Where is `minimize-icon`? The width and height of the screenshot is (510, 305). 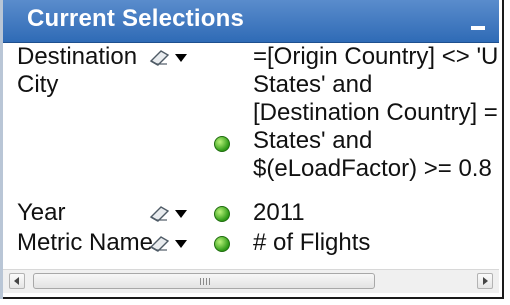 minimize-icon is located at coordinates (478, 23).